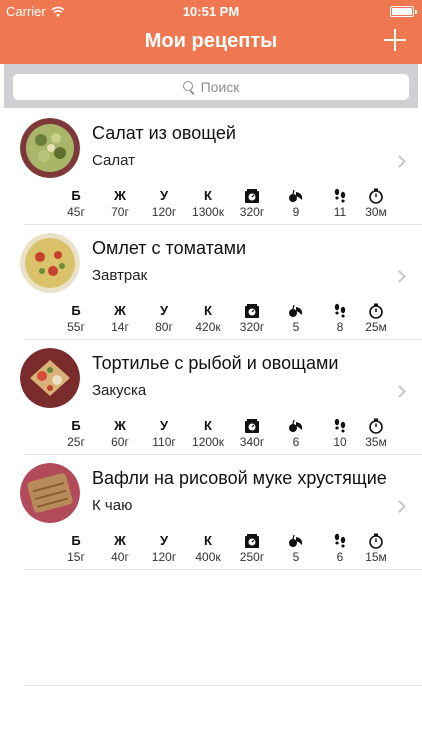  I want to click on time-stat: 15м, so click(376, 548).